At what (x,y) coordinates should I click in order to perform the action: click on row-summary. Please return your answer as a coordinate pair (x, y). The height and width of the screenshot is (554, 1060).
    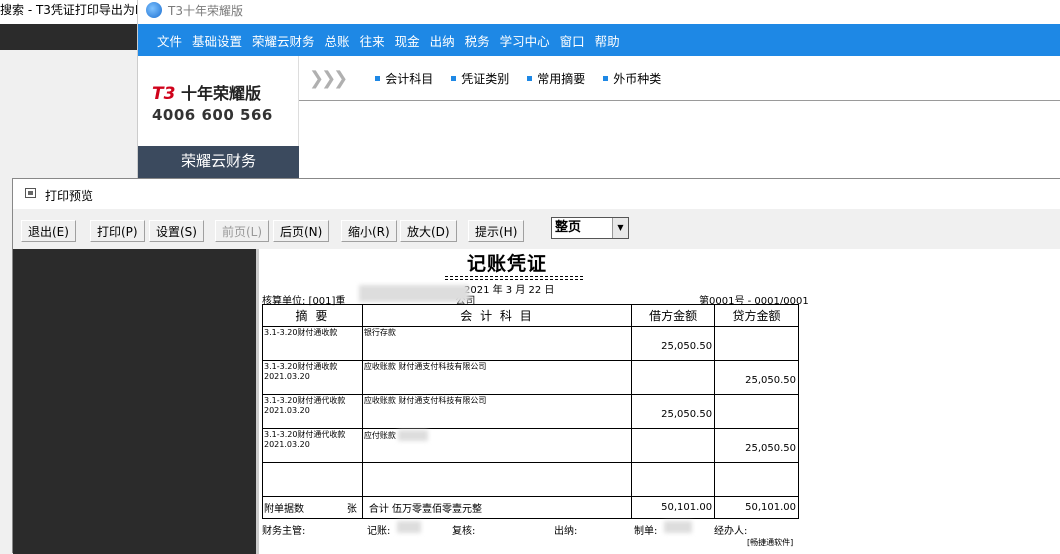
    Looking at the image, I should click on (312, 479).